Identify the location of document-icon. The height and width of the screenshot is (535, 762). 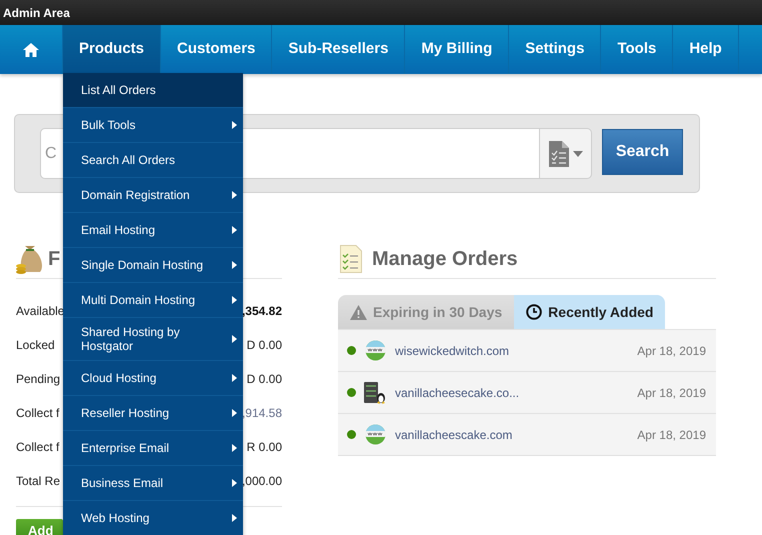
(558, 153).